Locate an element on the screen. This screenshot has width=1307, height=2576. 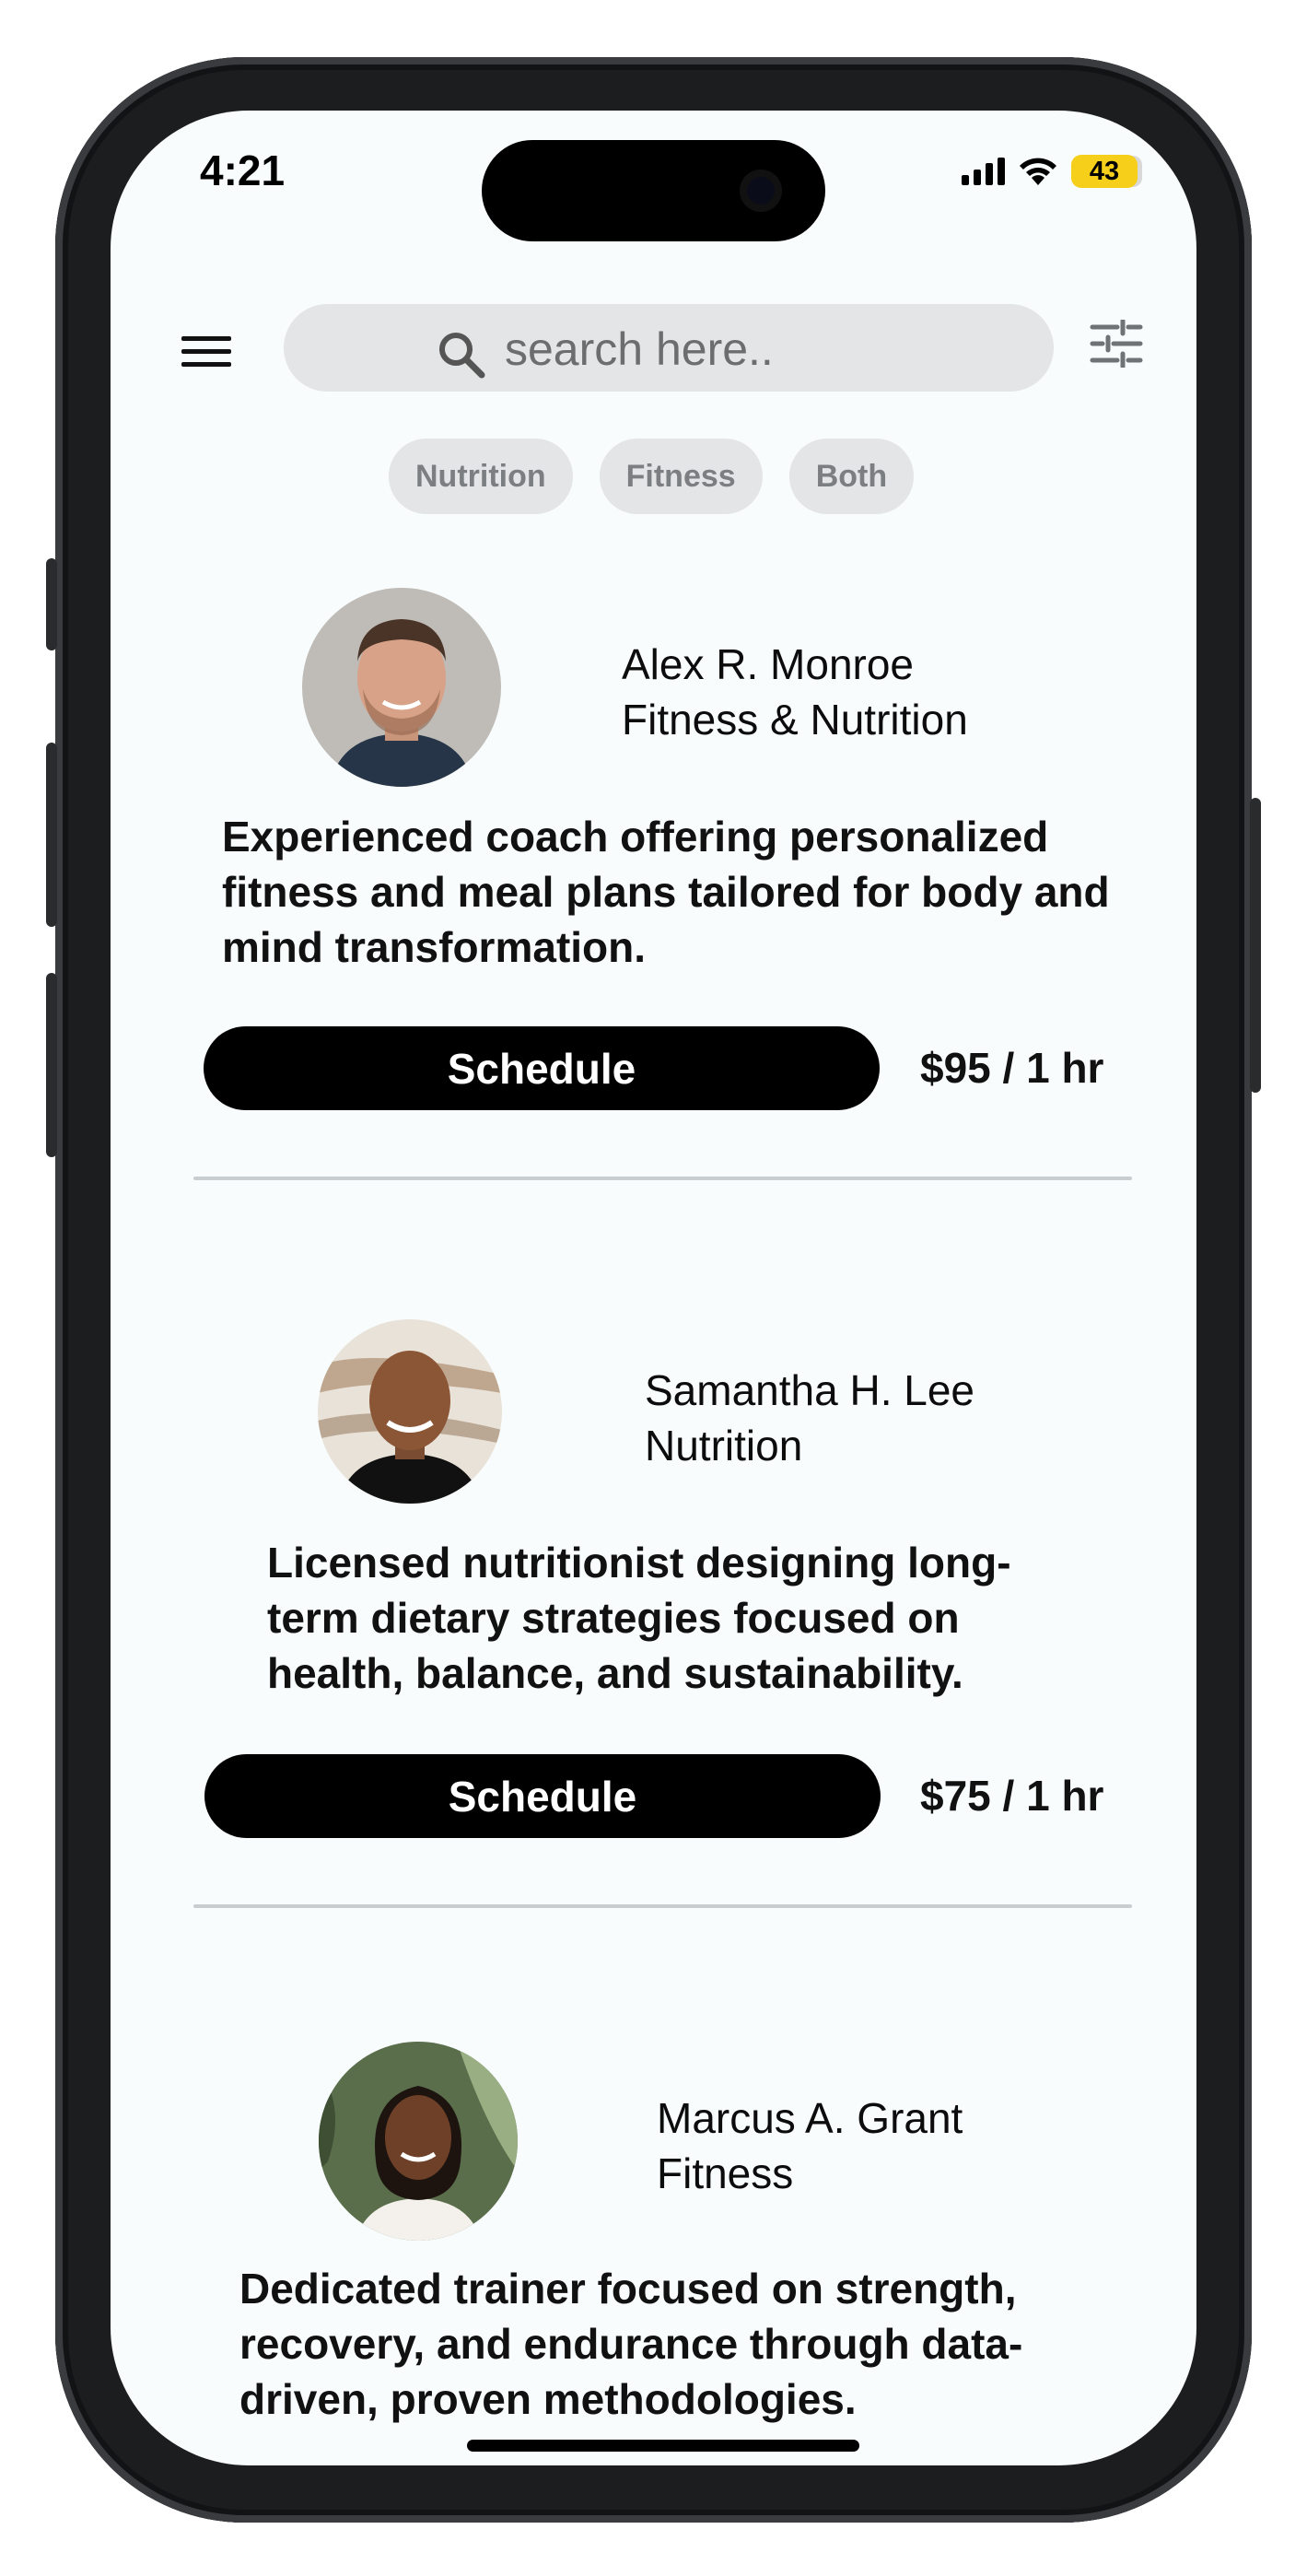
coach-name: Samantha H. Lee is located at coordinates (810, 1390).